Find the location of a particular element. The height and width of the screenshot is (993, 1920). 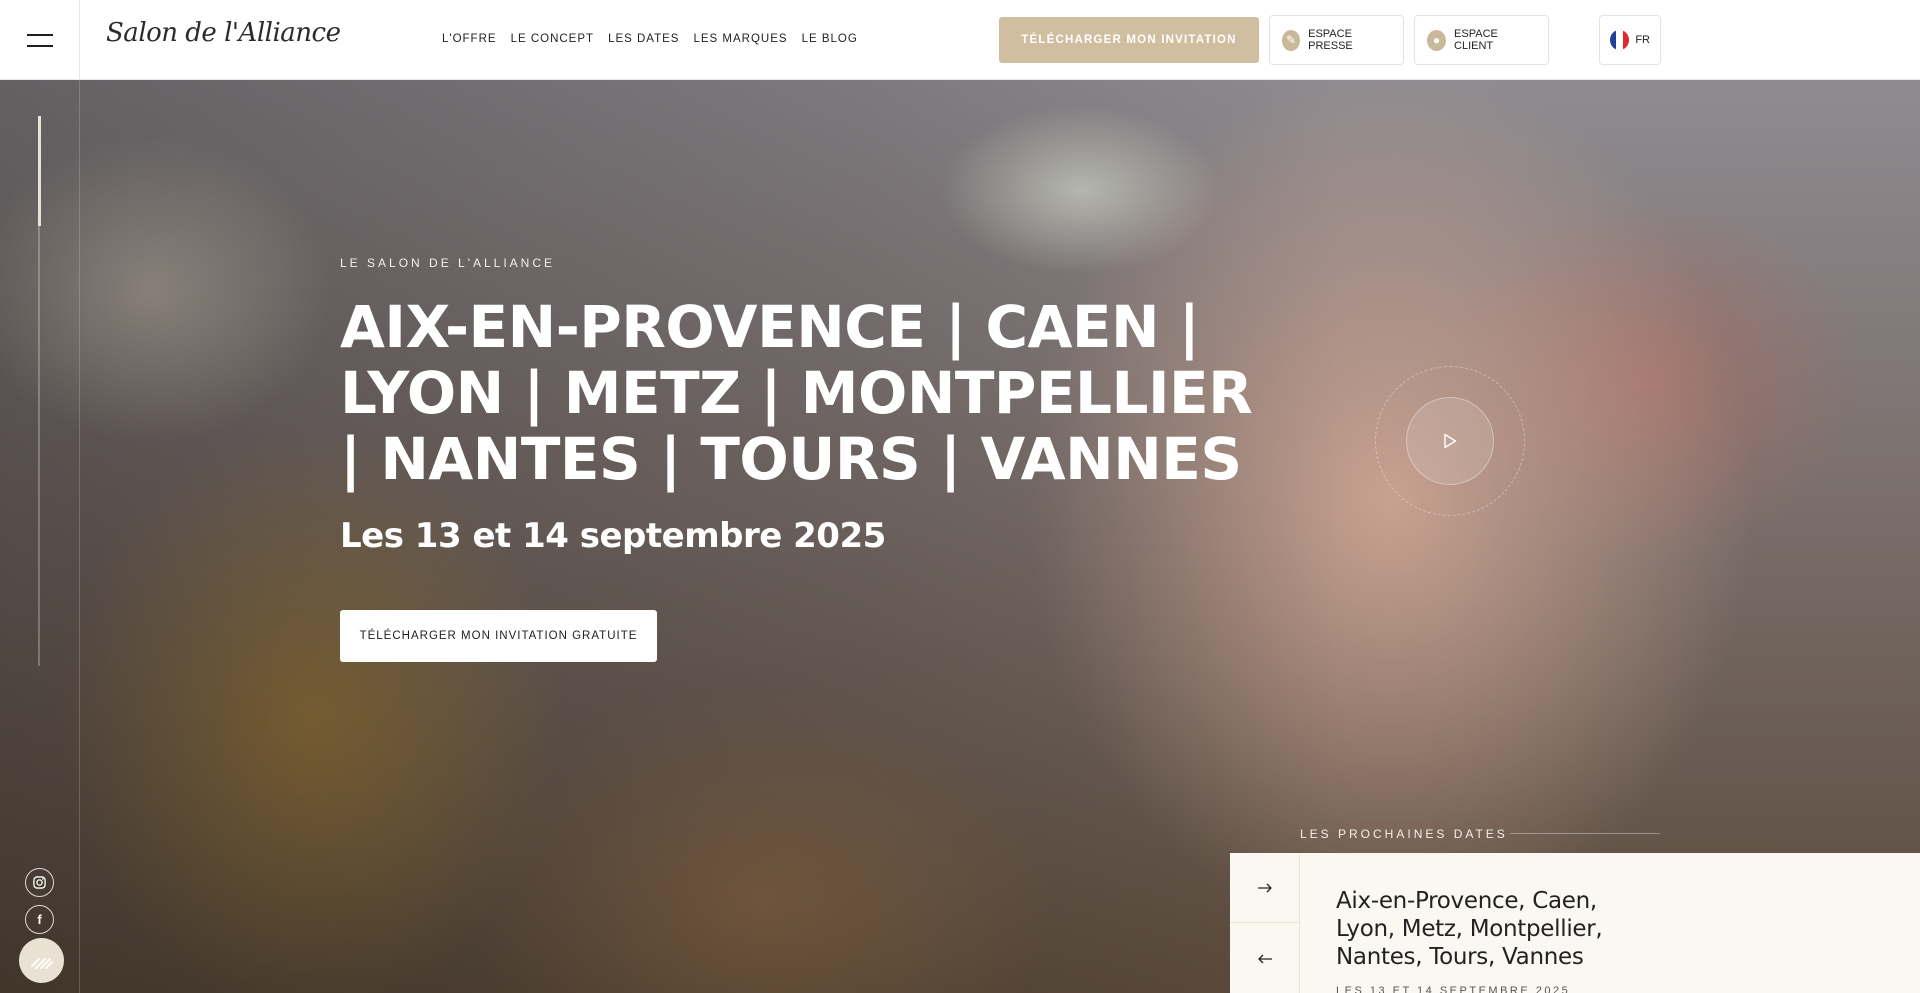

pencil-icon: ✎ is located at coordinates (1291, 40).